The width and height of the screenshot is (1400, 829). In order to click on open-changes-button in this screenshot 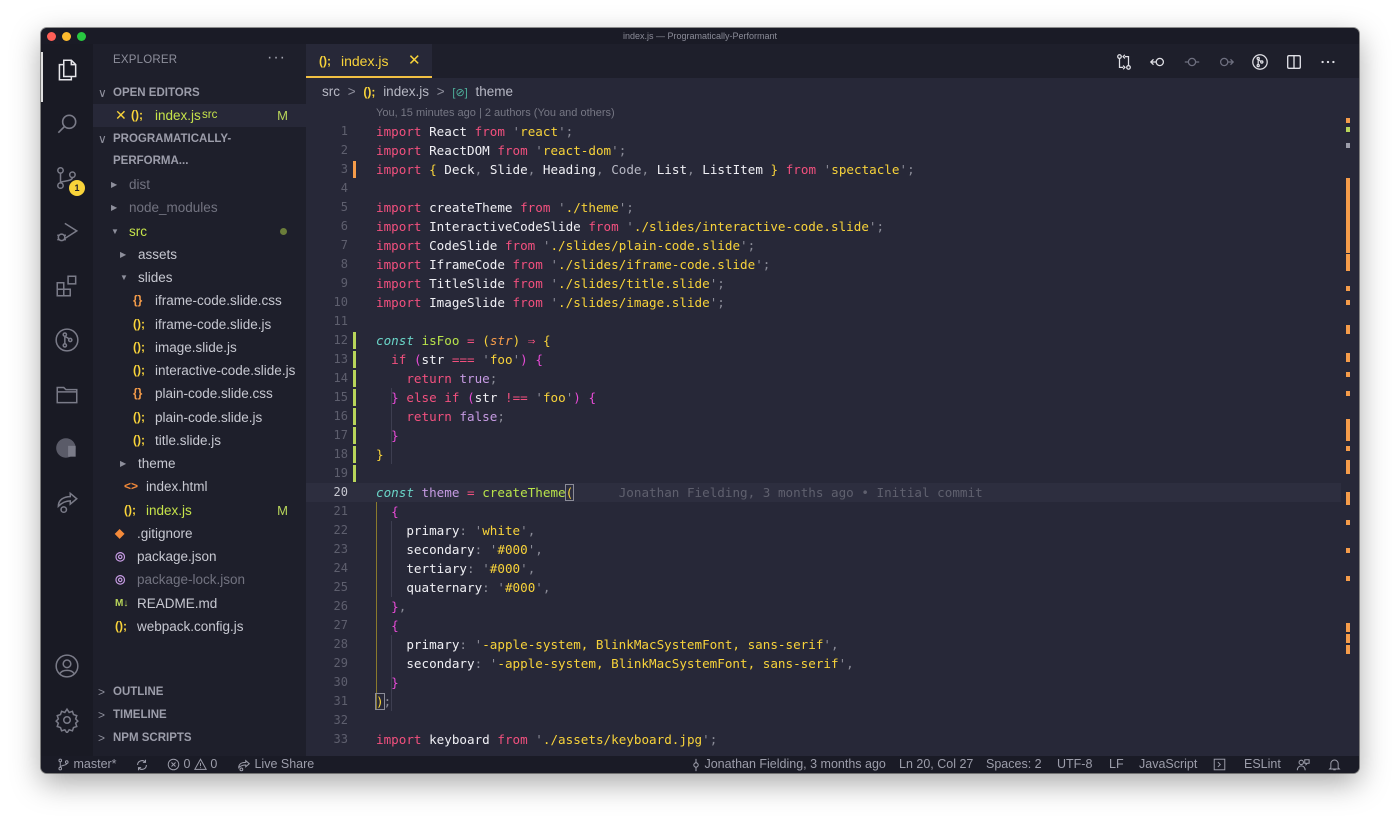, I will do `click(1124, 62)`.